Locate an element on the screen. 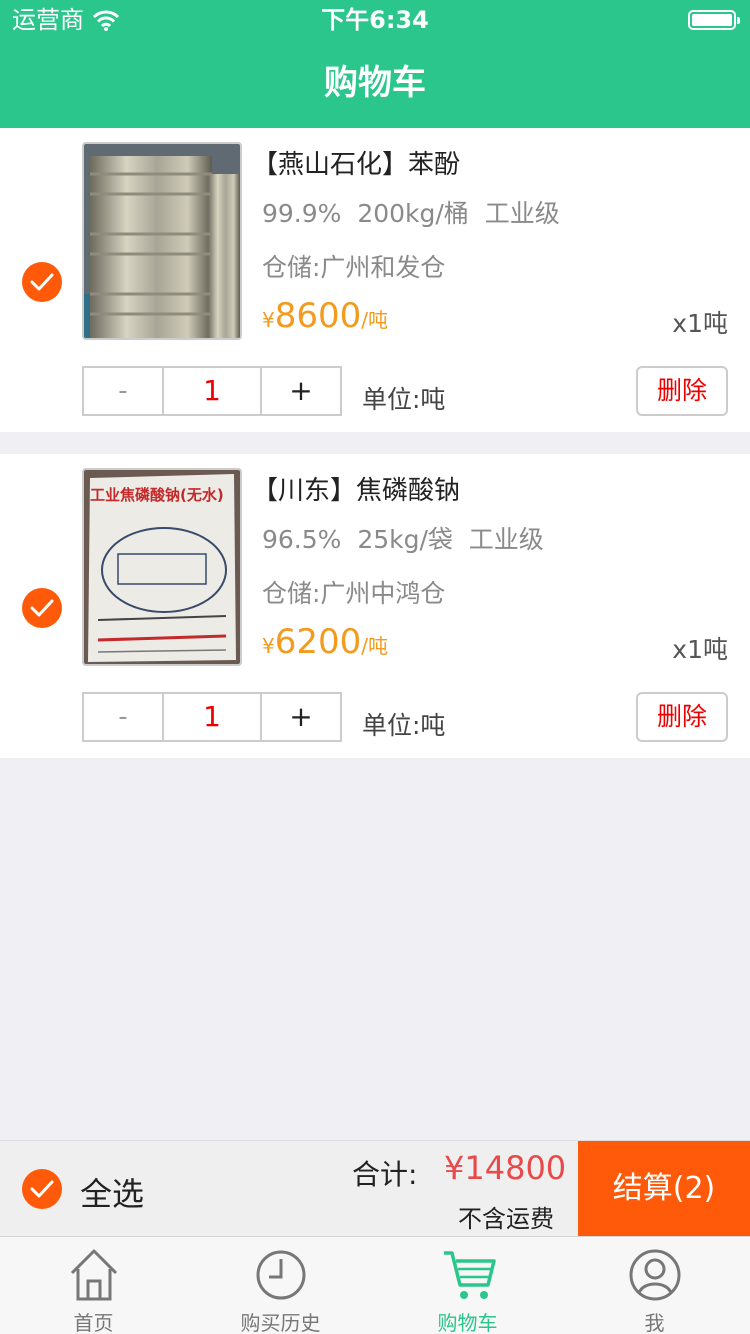  tab-bar: 首页 购买历史 购物车 我 is located at coordinates (375, 1285).